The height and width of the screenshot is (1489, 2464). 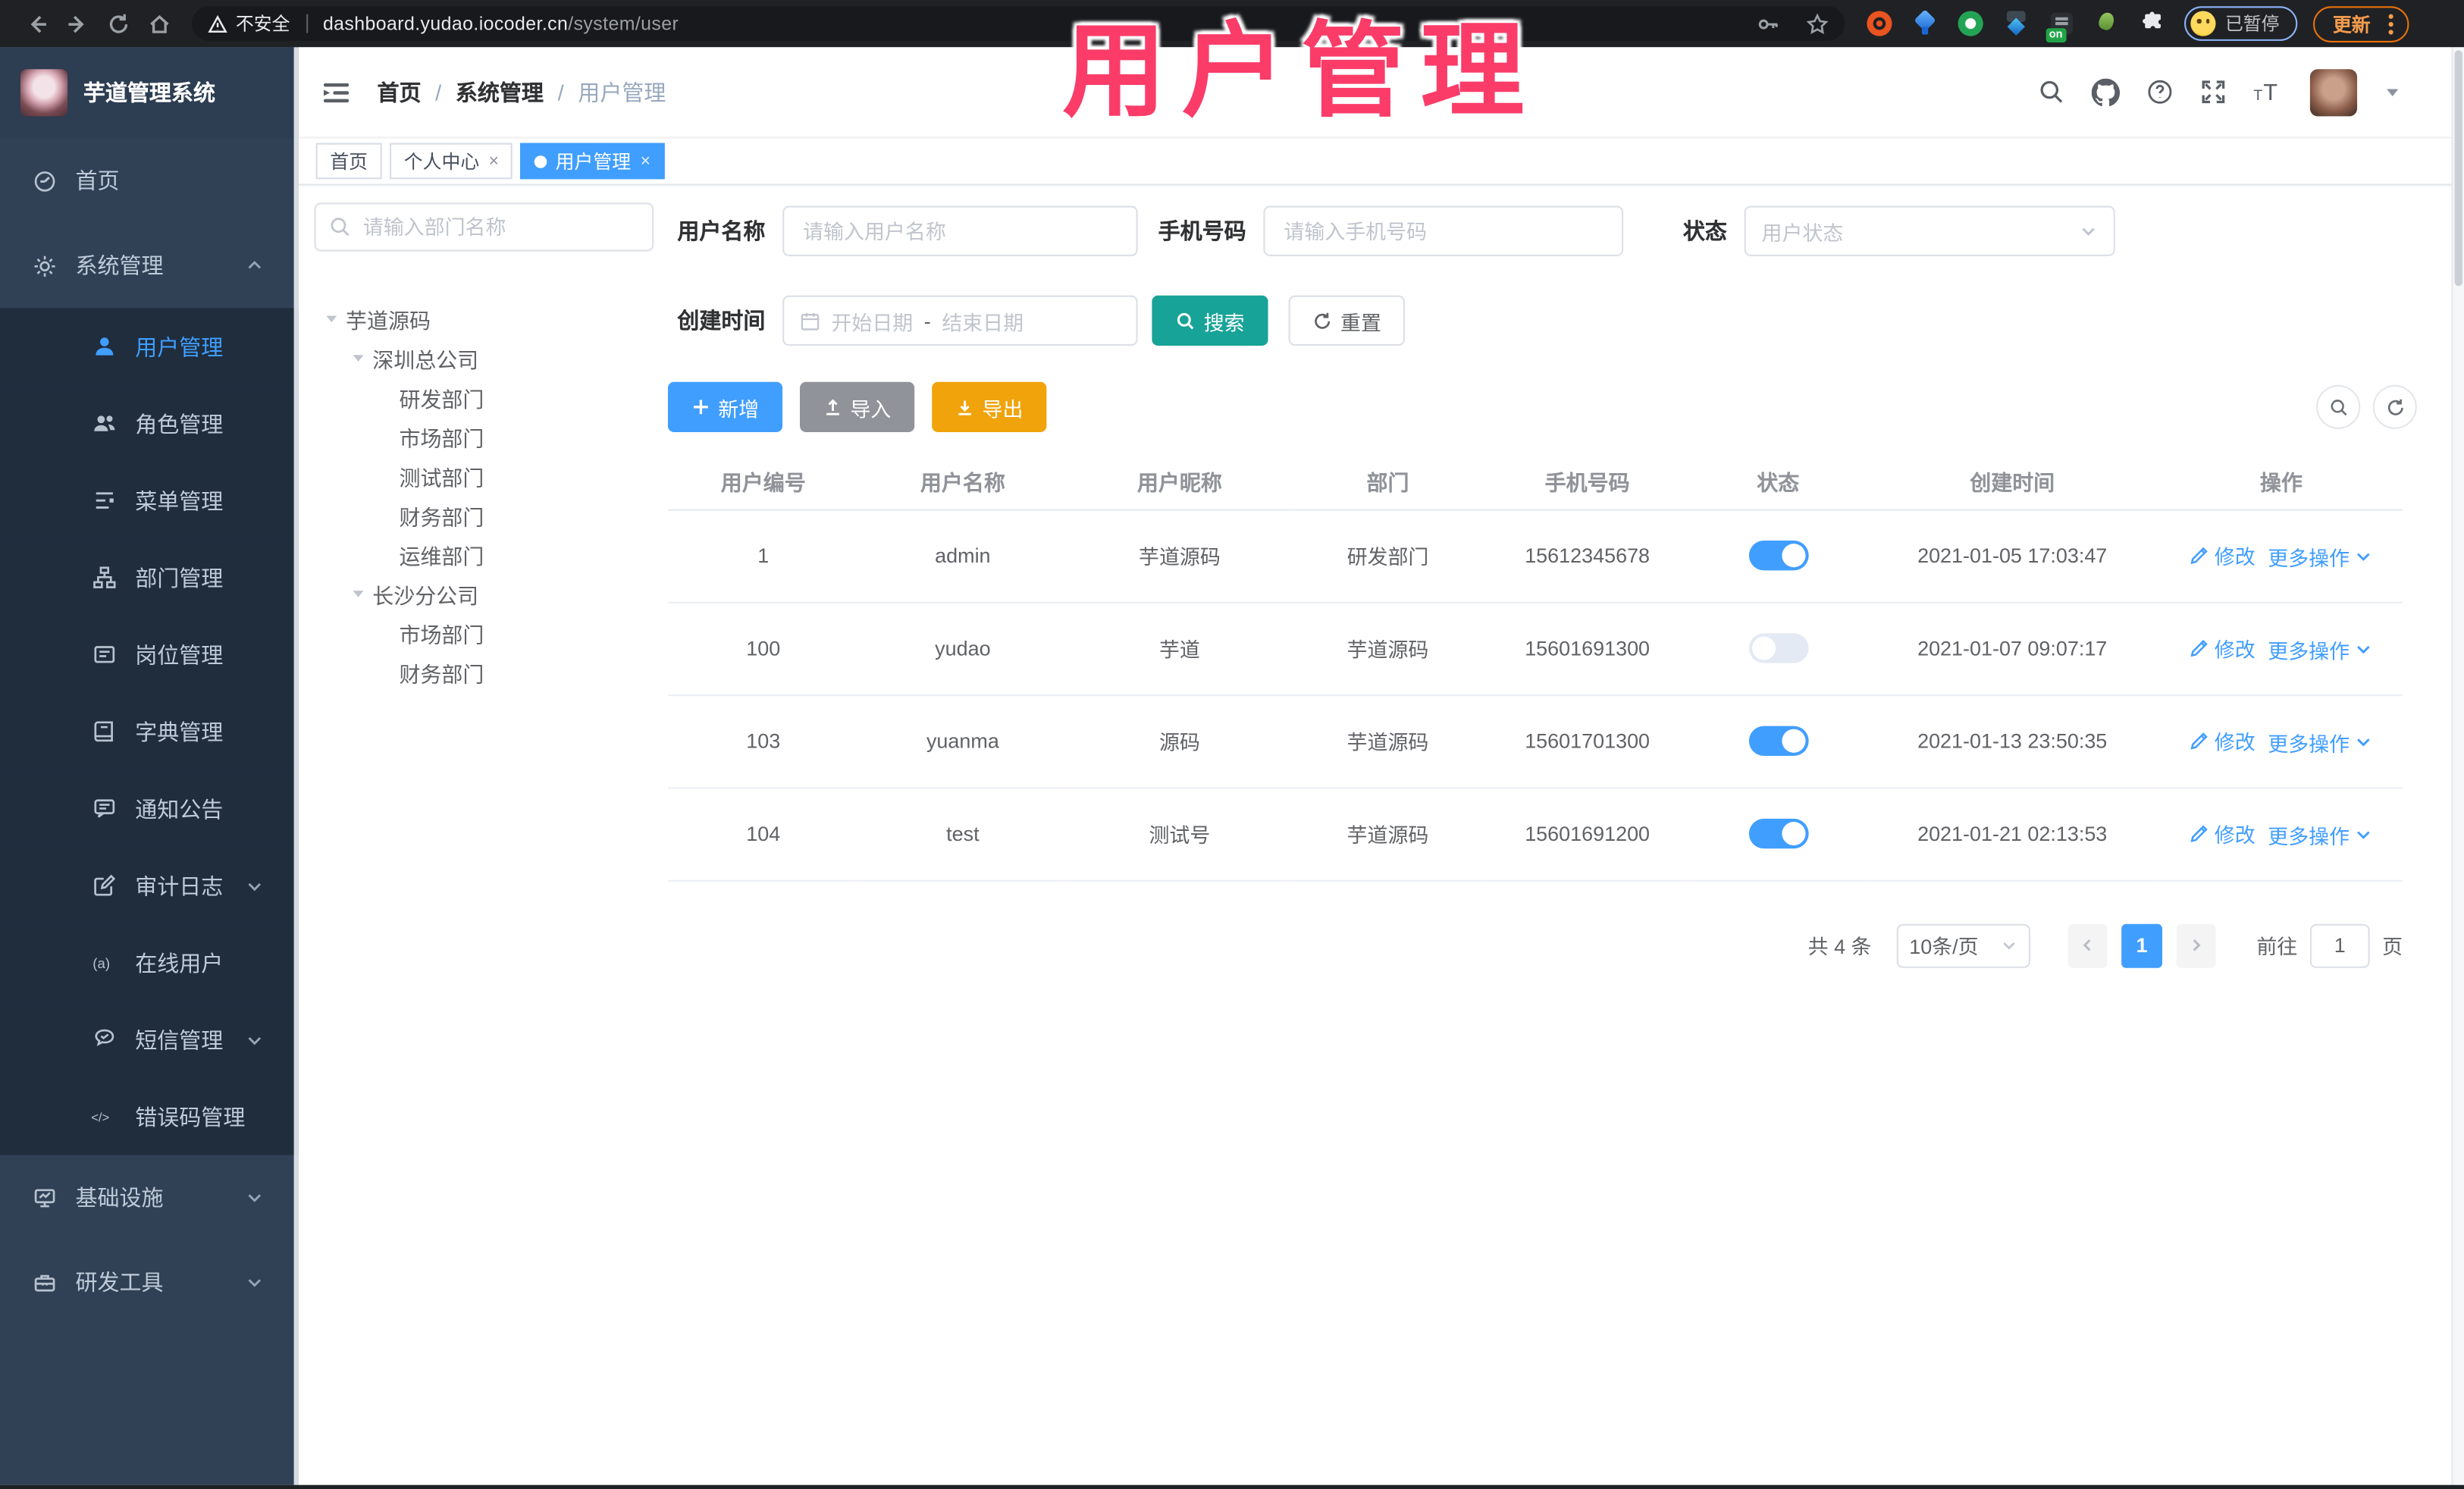 What do you see at coordinates (2458, 169) in the screenshot?
I see `scrollbar-thumb` at bounding box center [2458, 169].